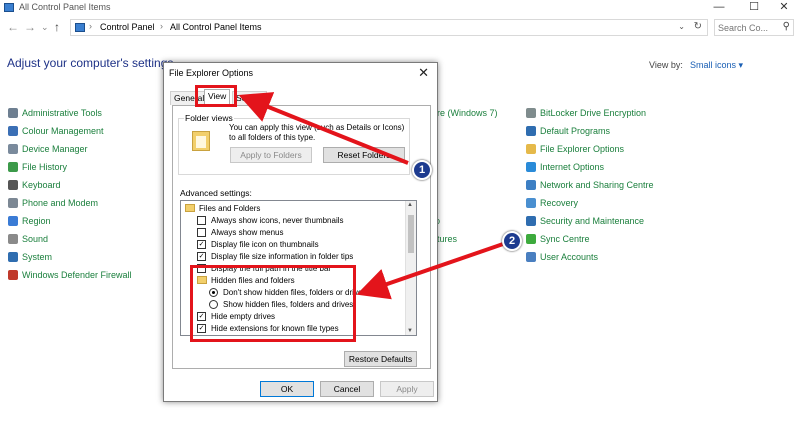 The width and height of the screenshot is (800, 448). I want to click on back-arrow-icon: ←, so click(13, 27).